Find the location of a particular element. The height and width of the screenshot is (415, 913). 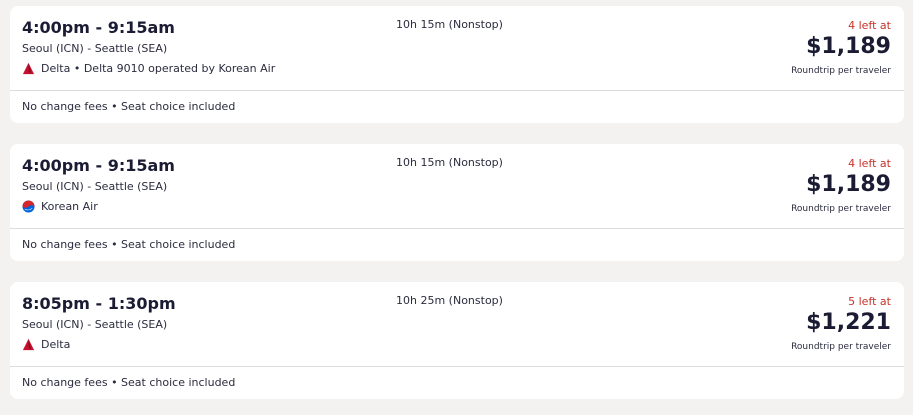

price: $1,221 is located at coordinates (848, 322).